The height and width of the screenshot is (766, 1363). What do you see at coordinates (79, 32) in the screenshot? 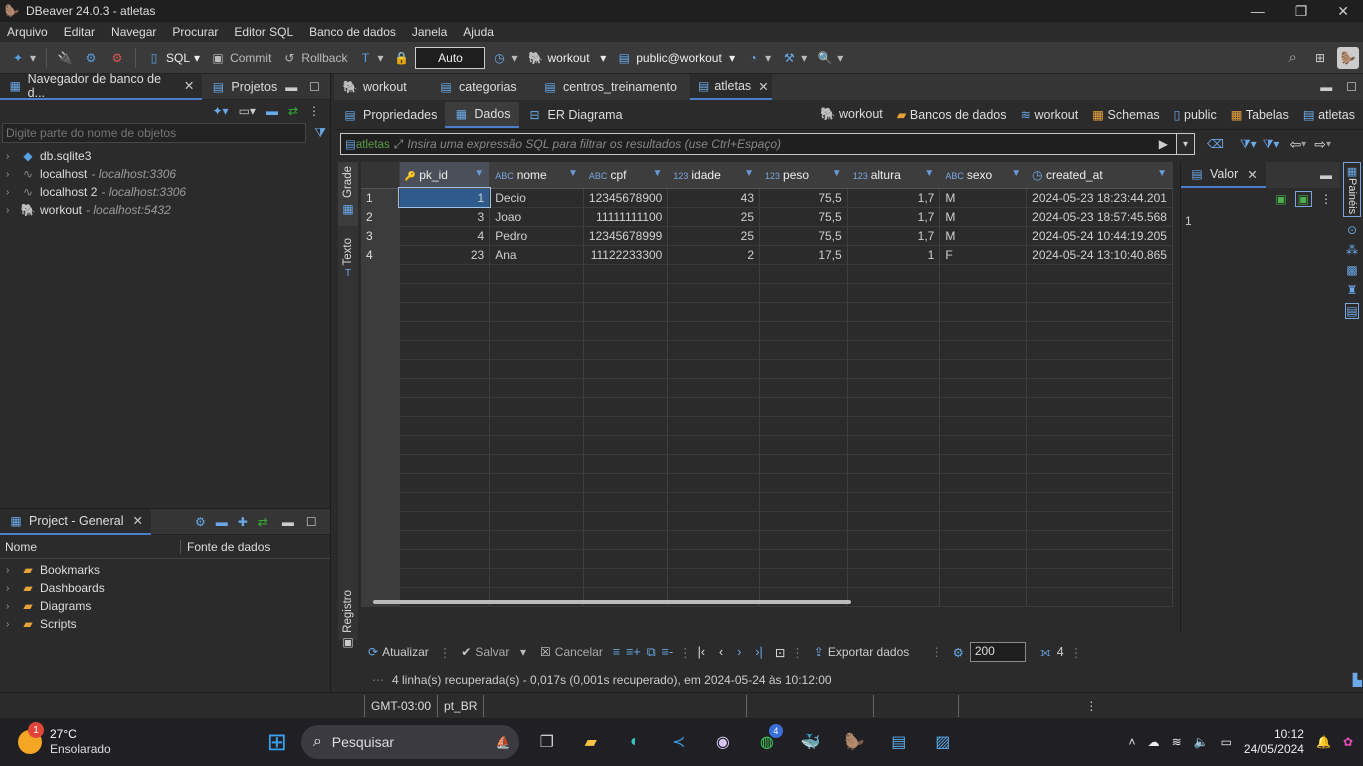
I see `menu-editar: Editar` at bounding box center [79, 32].